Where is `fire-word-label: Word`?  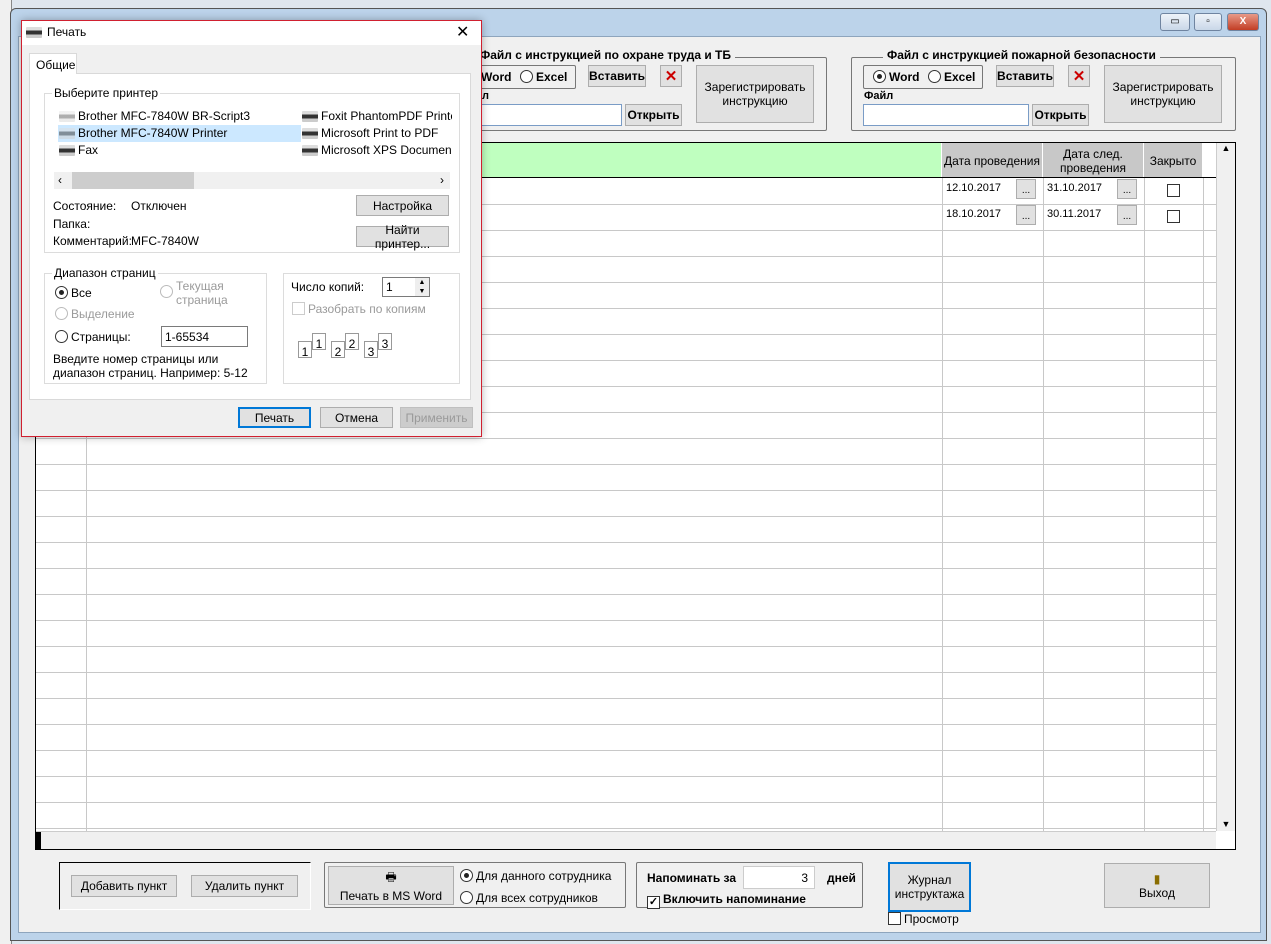 fire-word-label: Word is located at coordinates (904, 77).